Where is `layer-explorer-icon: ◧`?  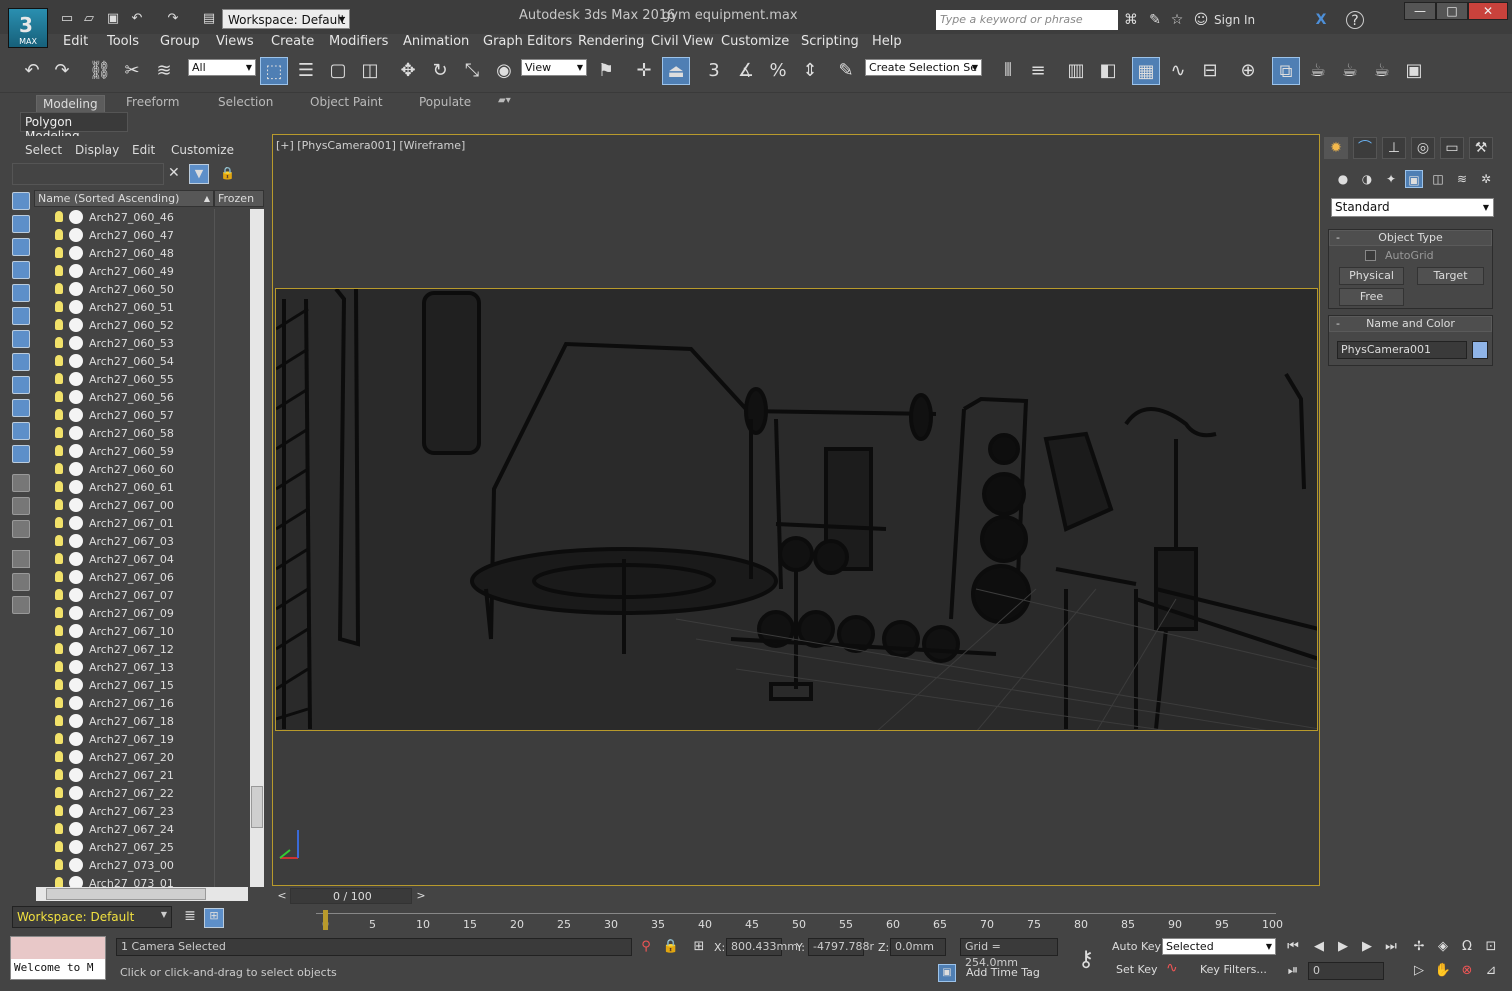
layer-explorer-icon: ◧ is located at coordinates (1108, 71).